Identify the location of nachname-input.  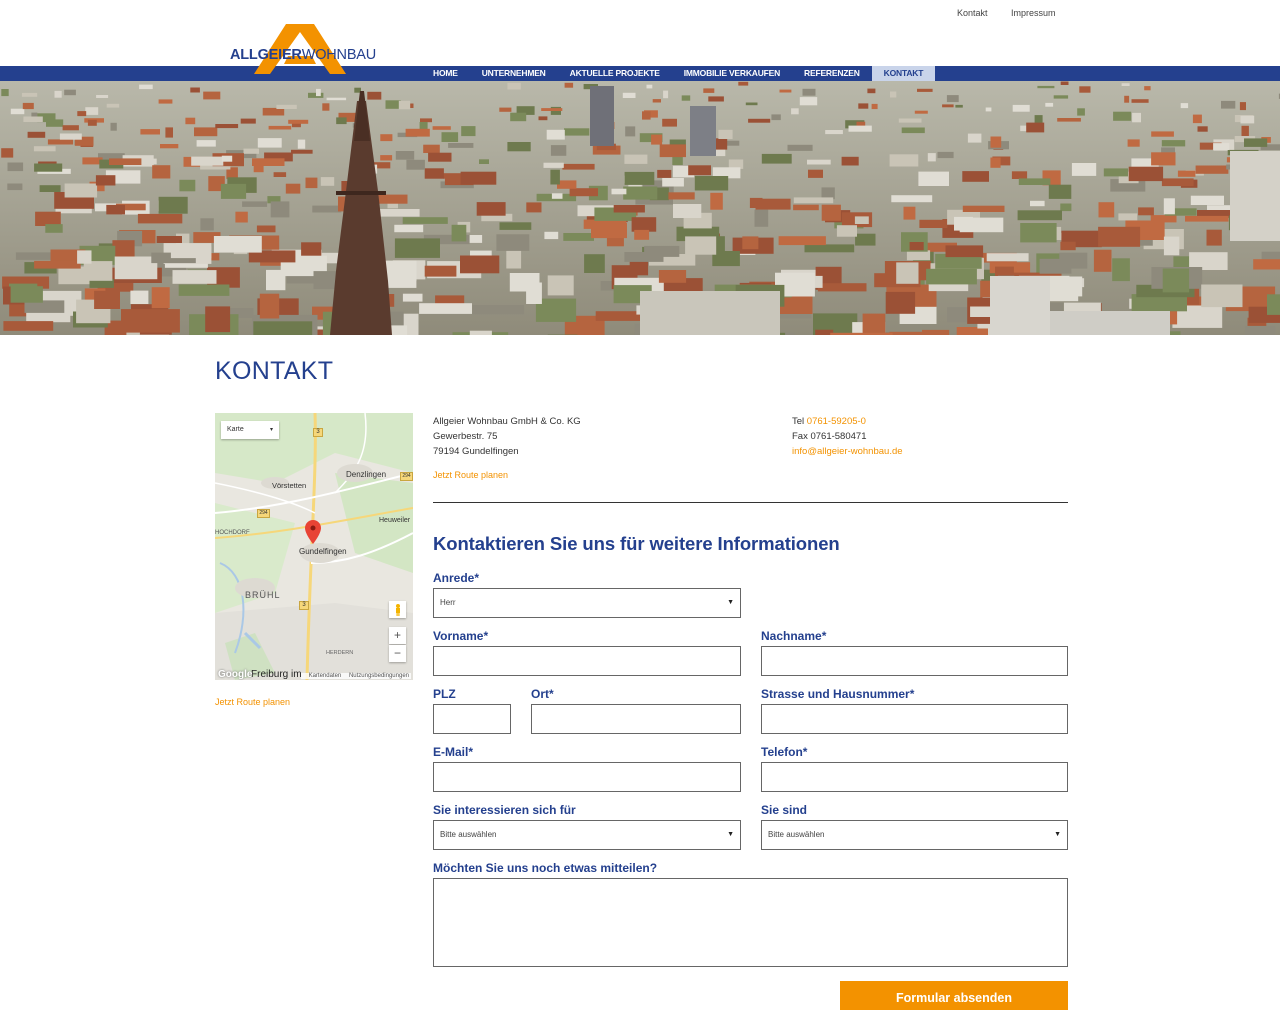
(914, 661).